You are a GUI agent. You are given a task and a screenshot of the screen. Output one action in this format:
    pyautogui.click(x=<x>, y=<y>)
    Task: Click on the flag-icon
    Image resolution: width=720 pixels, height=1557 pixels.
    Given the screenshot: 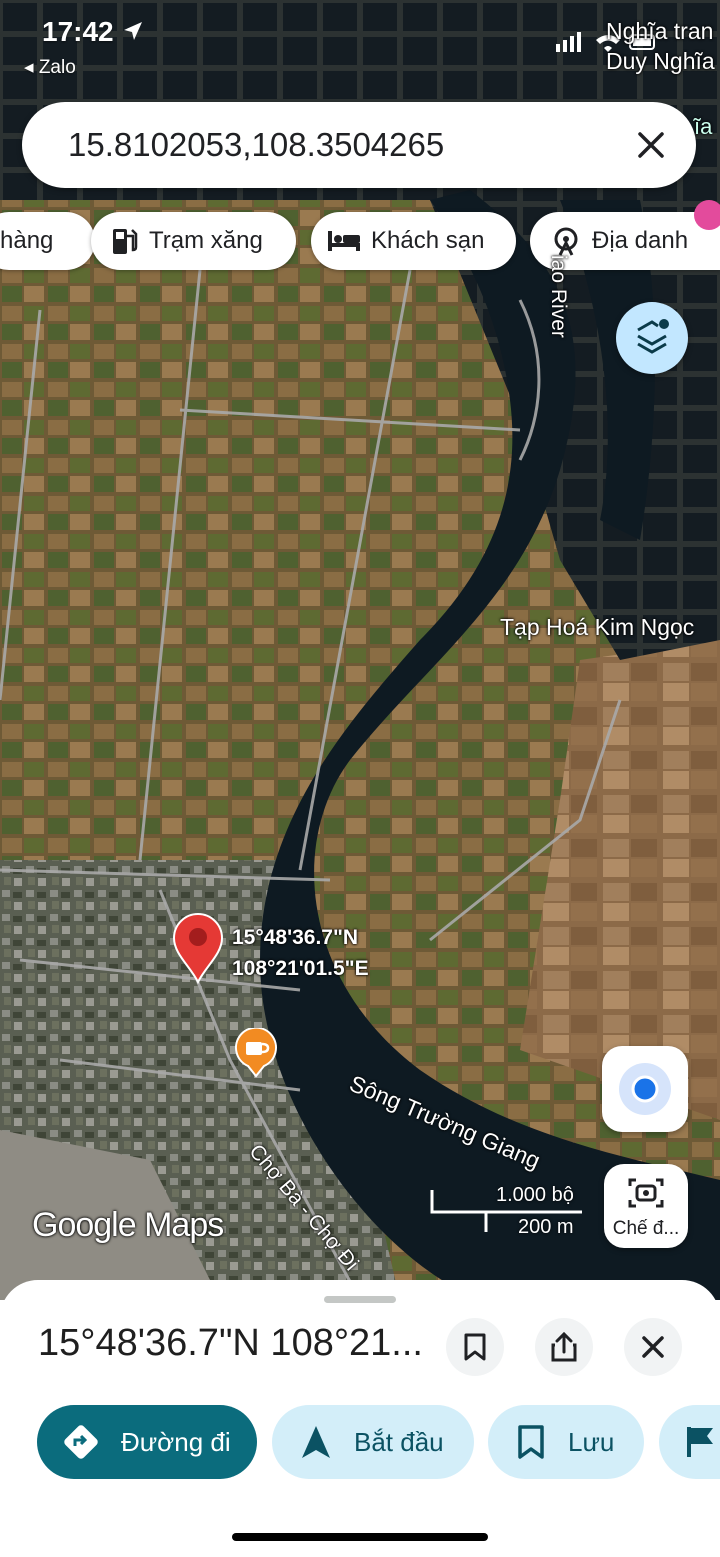 What is the action you would take?
    pyautogui.click(x=700, y=1442)
    